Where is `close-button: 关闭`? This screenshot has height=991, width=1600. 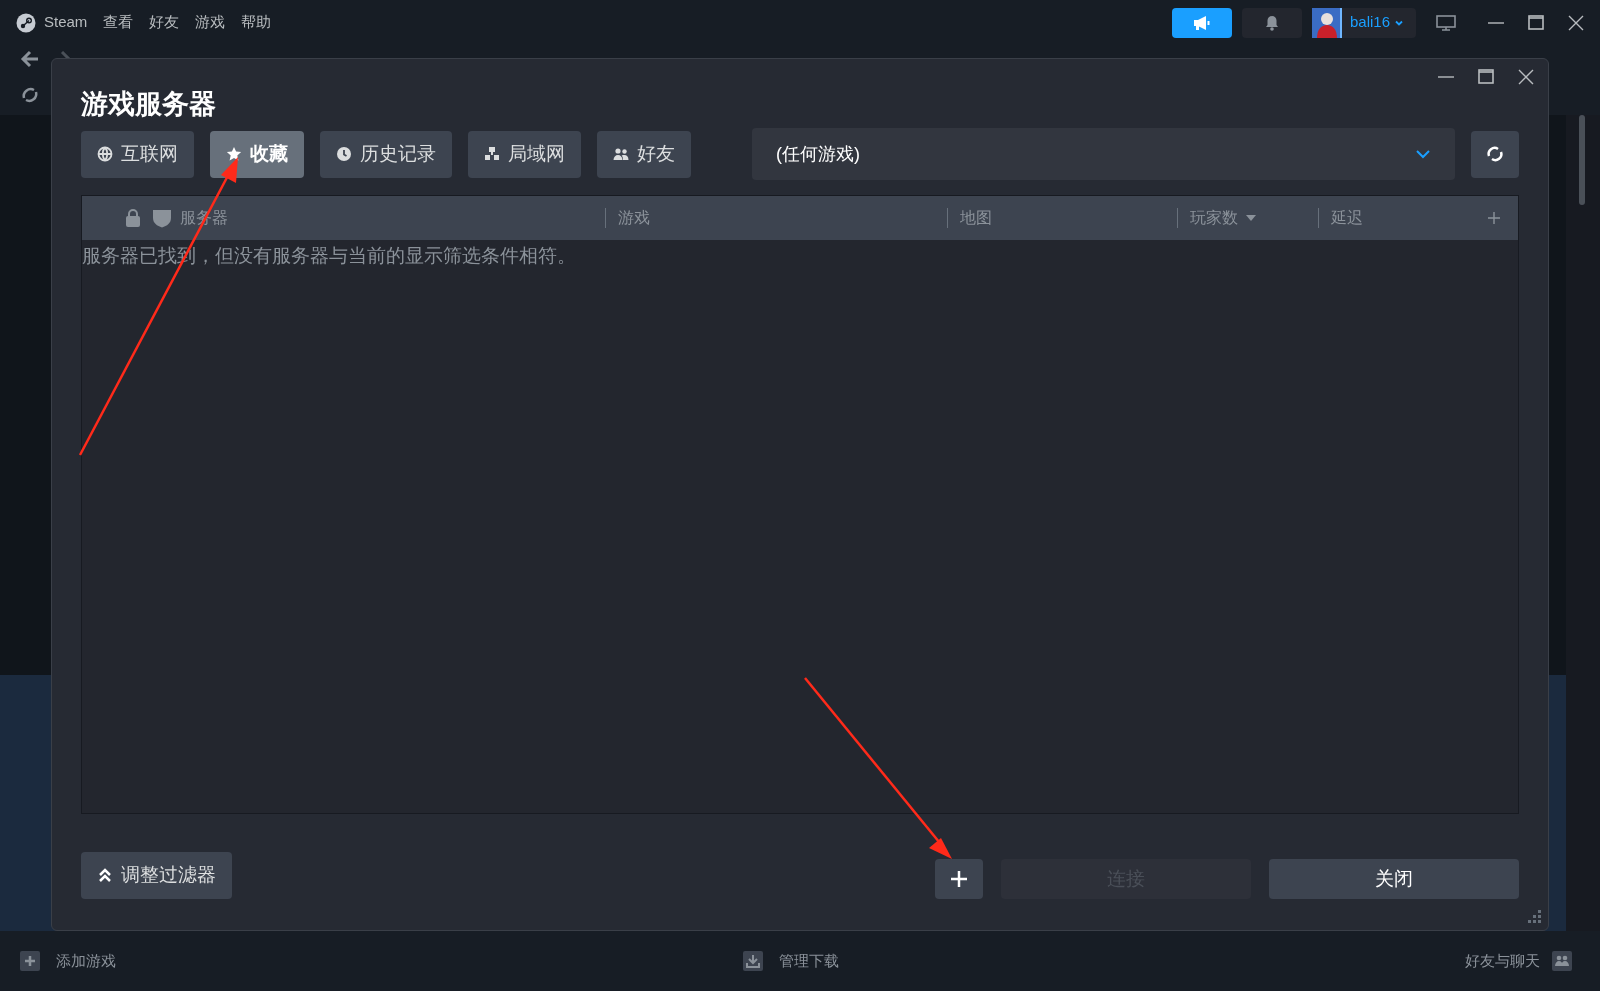 close-button: 关闭 is located at coordinates (1394, 879).